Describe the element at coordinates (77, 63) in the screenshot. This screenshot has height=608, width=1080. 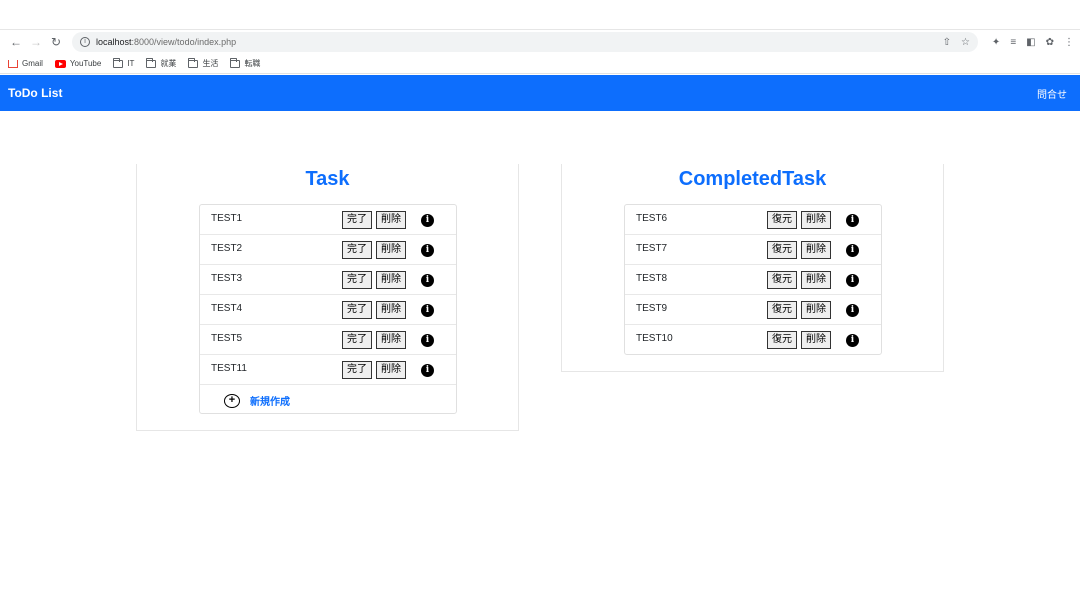
I see `bookmark-youtube: YouTube` at that location.